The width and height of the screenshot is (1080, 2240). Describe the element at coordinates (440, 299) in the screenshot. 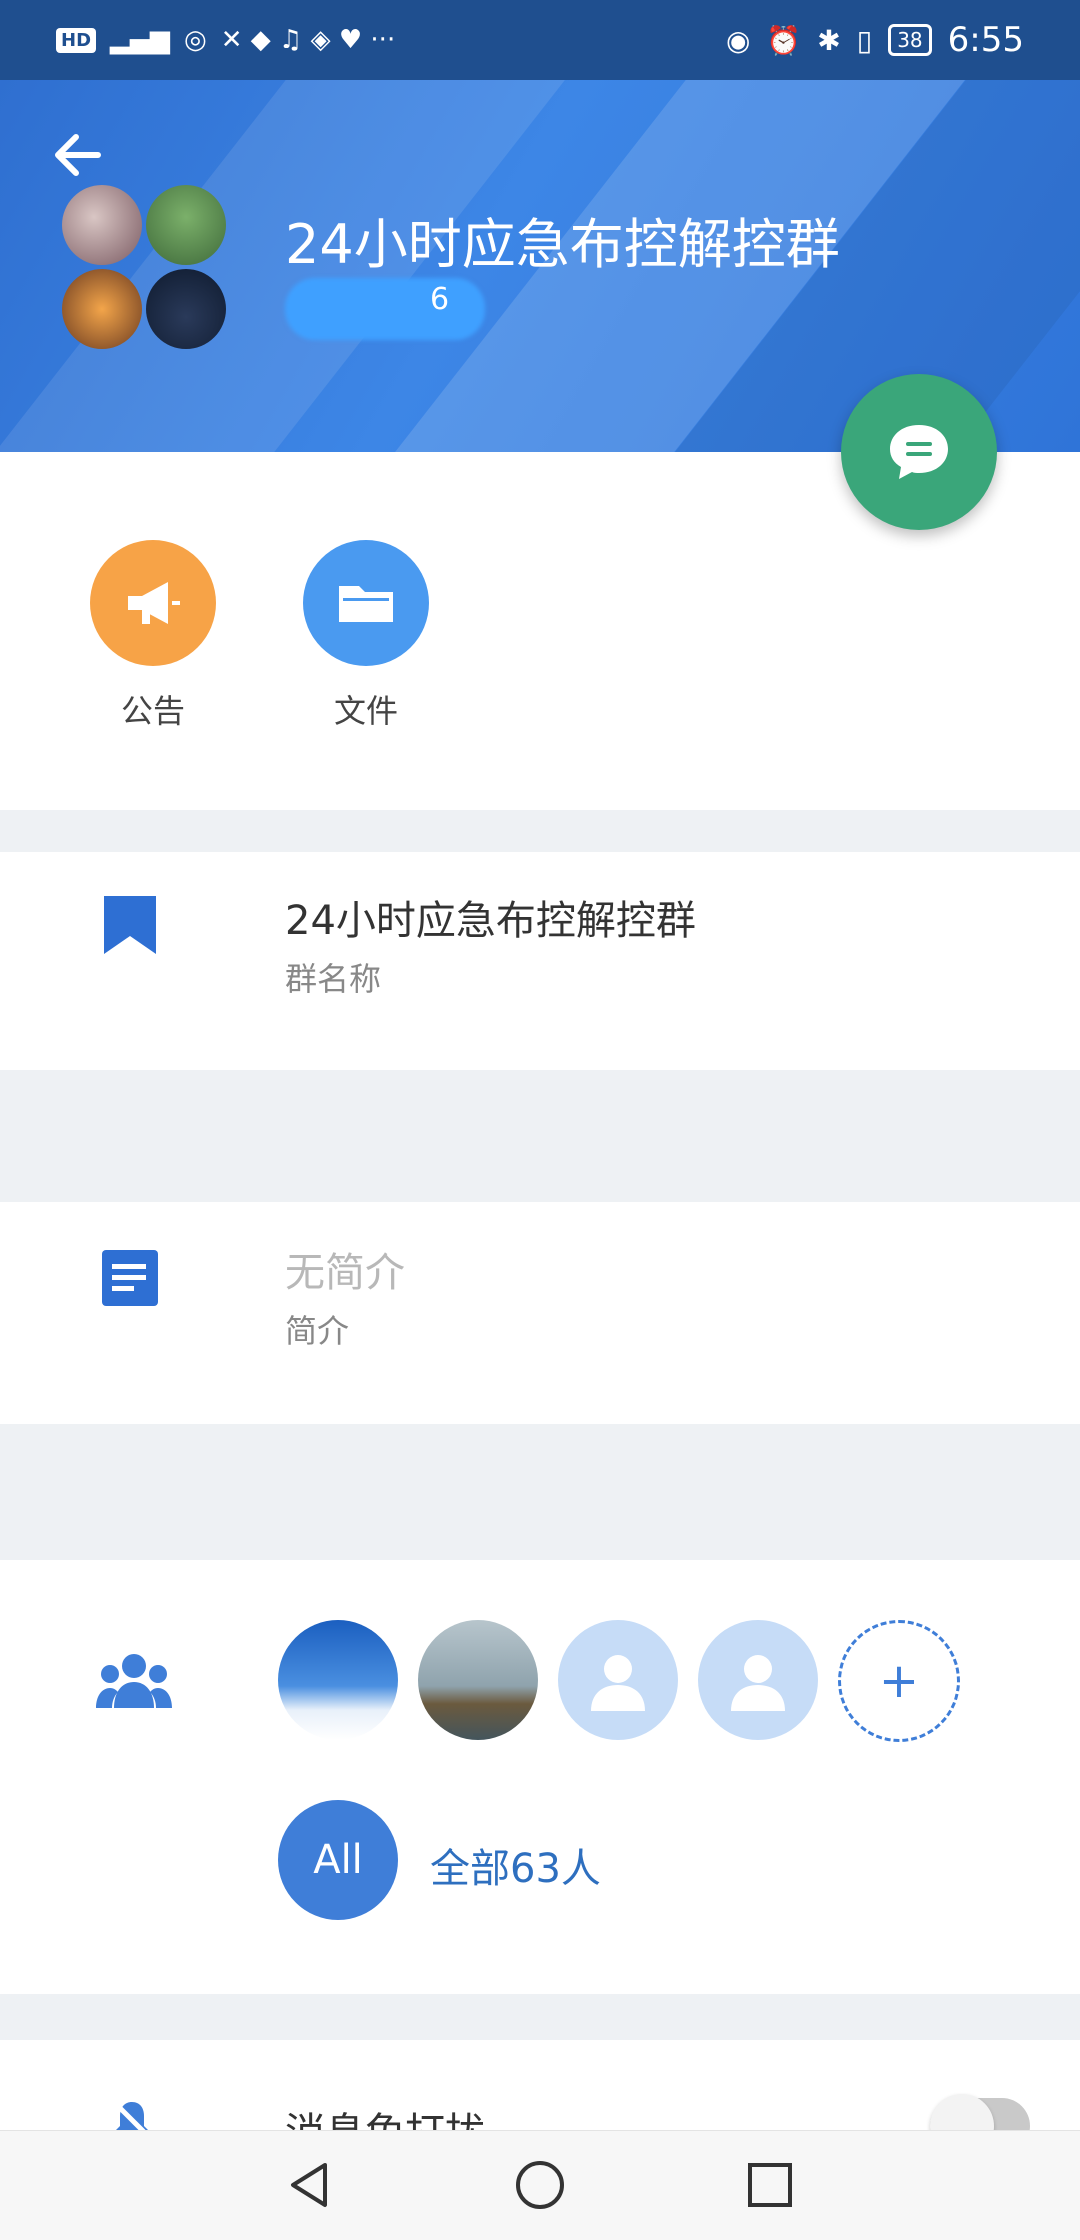

I see `group-id-fragment: 6` at that location.